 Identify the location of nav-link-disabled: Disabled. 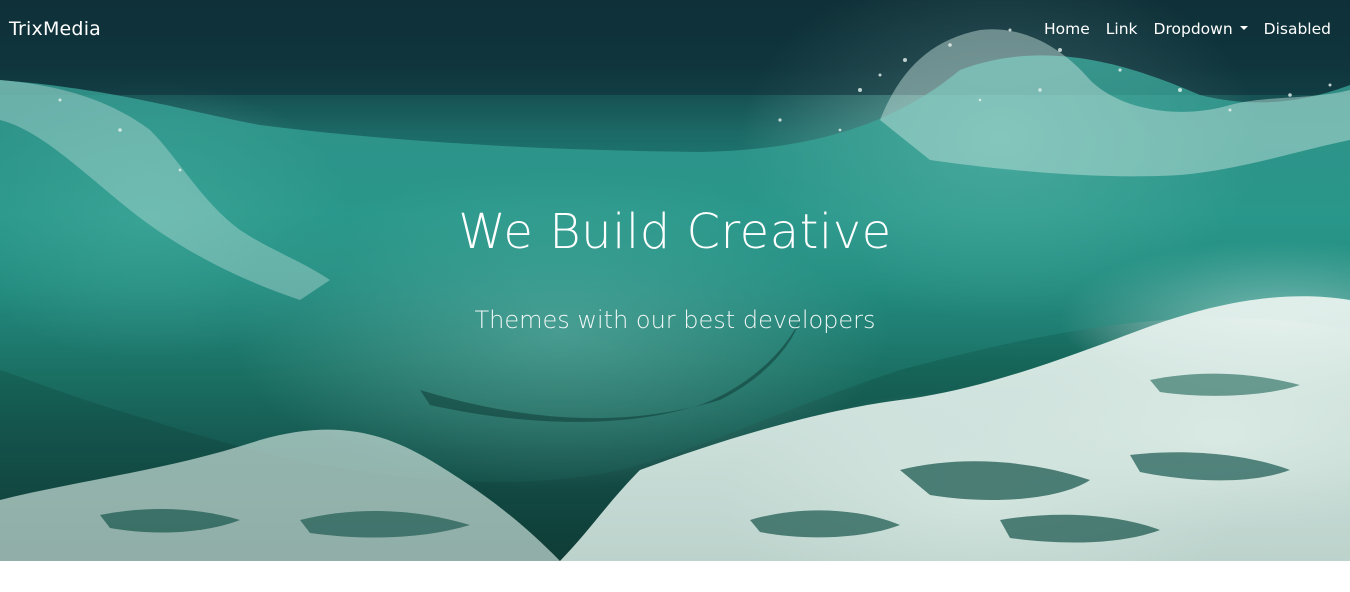
(1297, 29).